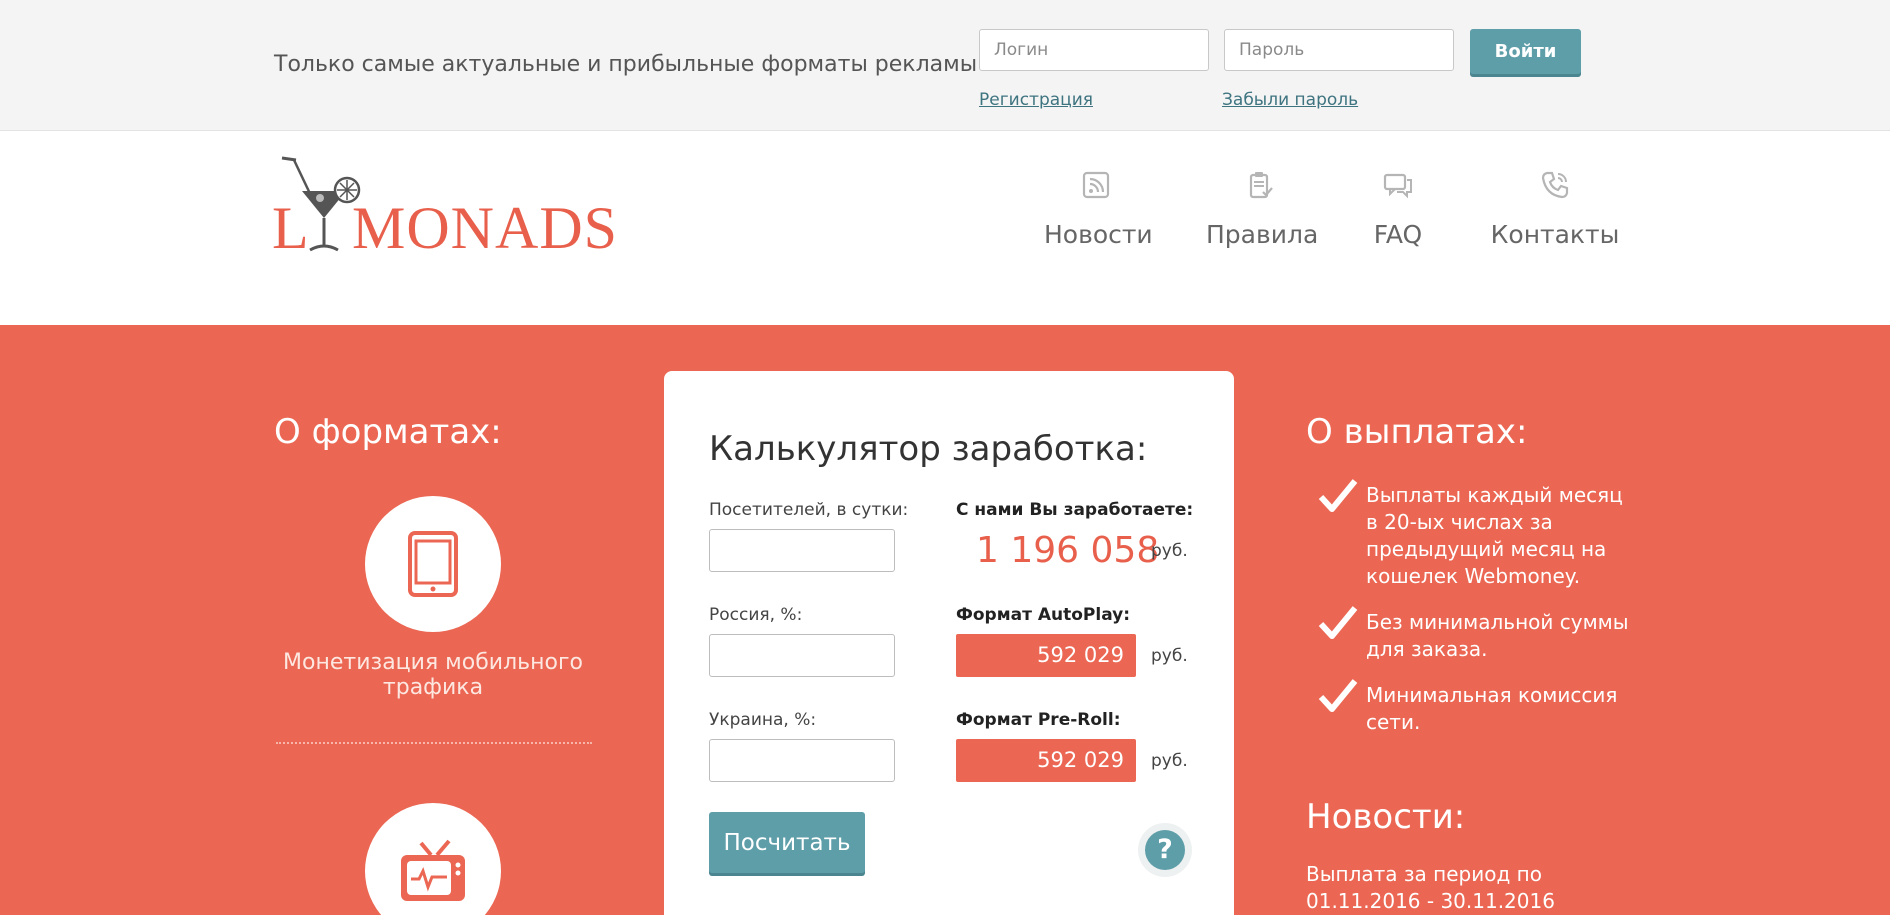 The height and width of the screenshot is (915, 1890). I want to click on preroll-value: 592 029, so click(1046, 760).